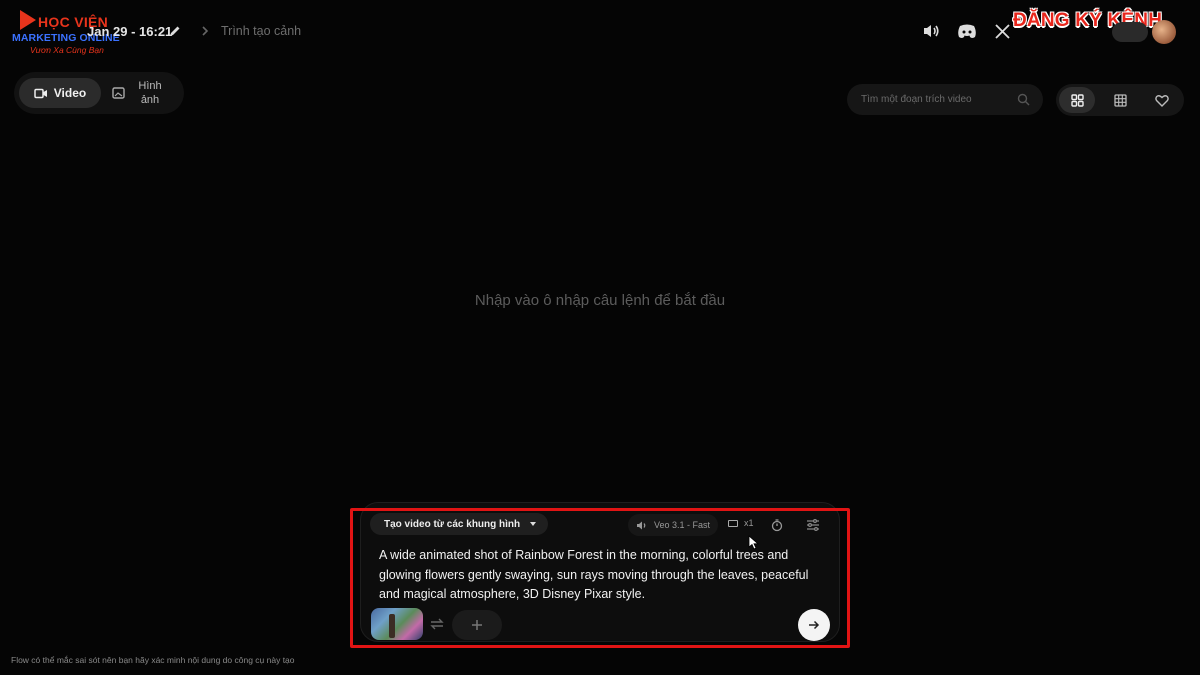  What do you see at coordinates (67, 50) in the screenshot?
I see `logo-line-3: Vươn Xa Cùng Bạn` at bounding box center [67, 50].